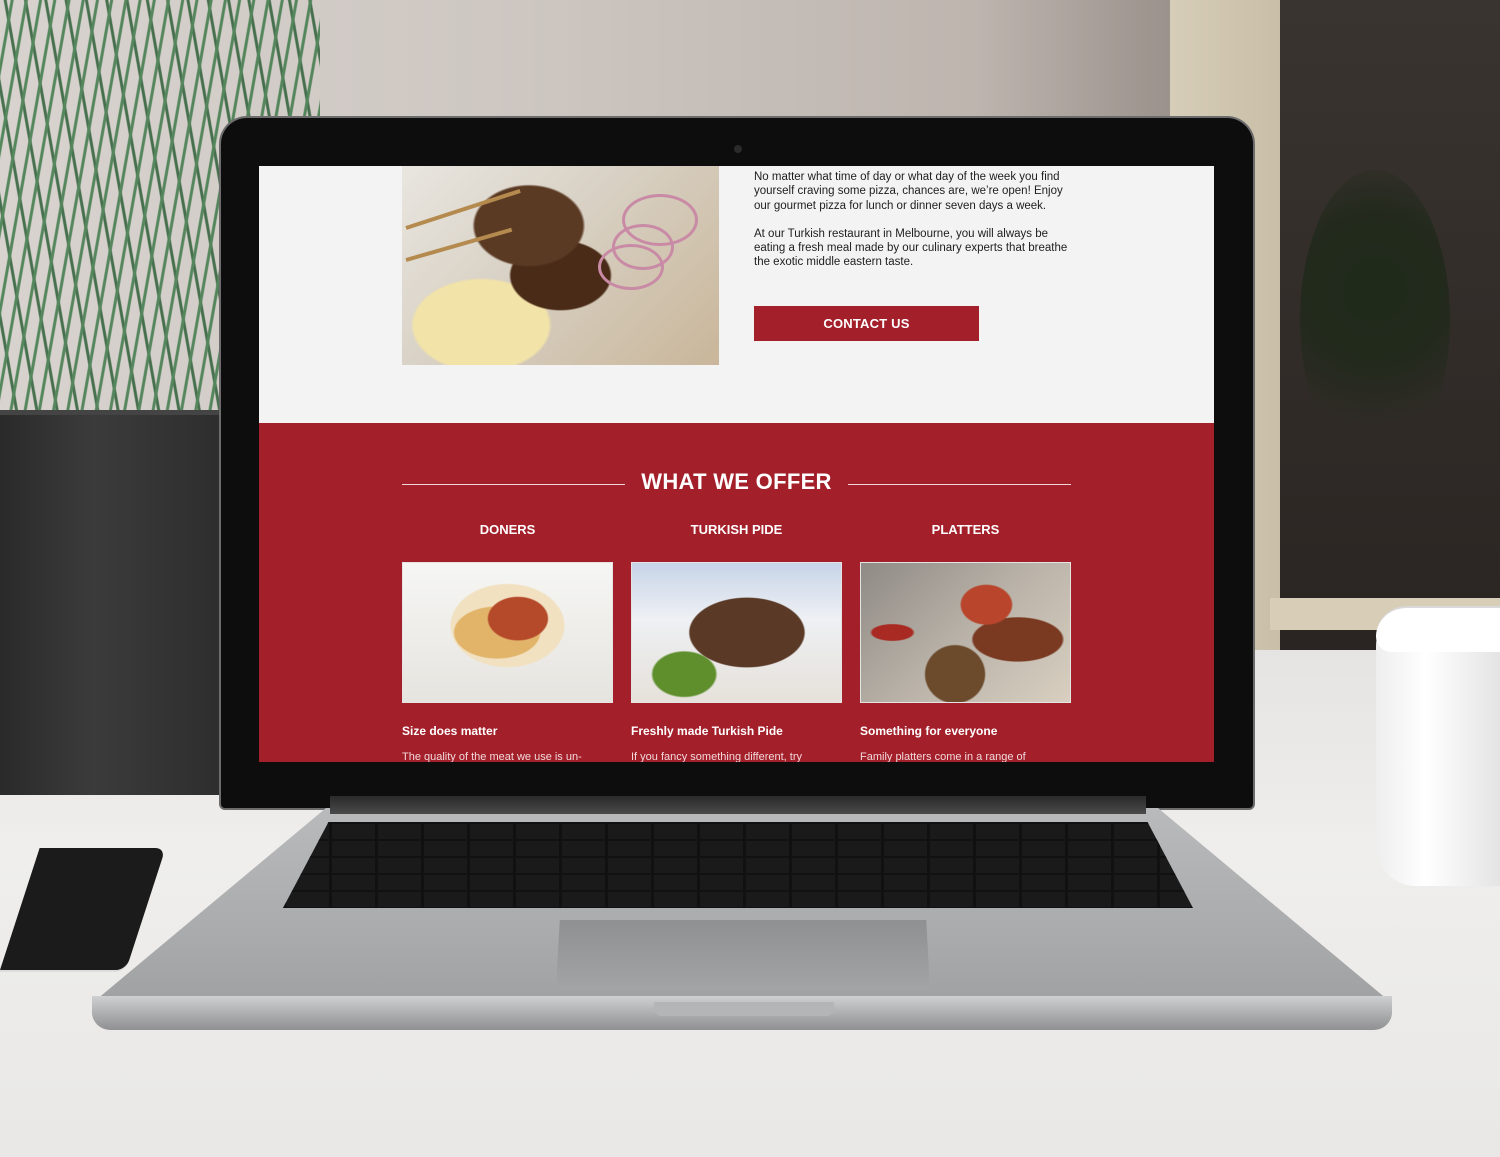  I want to click on offer-subtitle-platters: Something for everyone, so click(929, 731).